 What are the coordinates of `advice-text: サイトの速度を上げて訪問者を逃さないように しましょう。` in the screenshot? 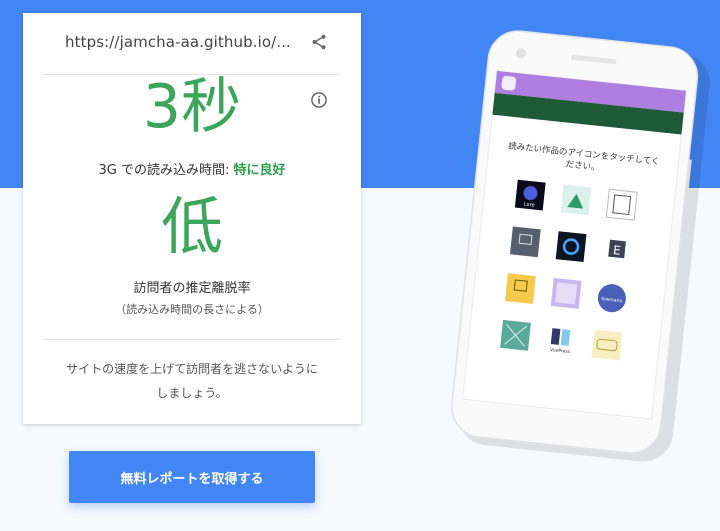 It's located at (192, 381).